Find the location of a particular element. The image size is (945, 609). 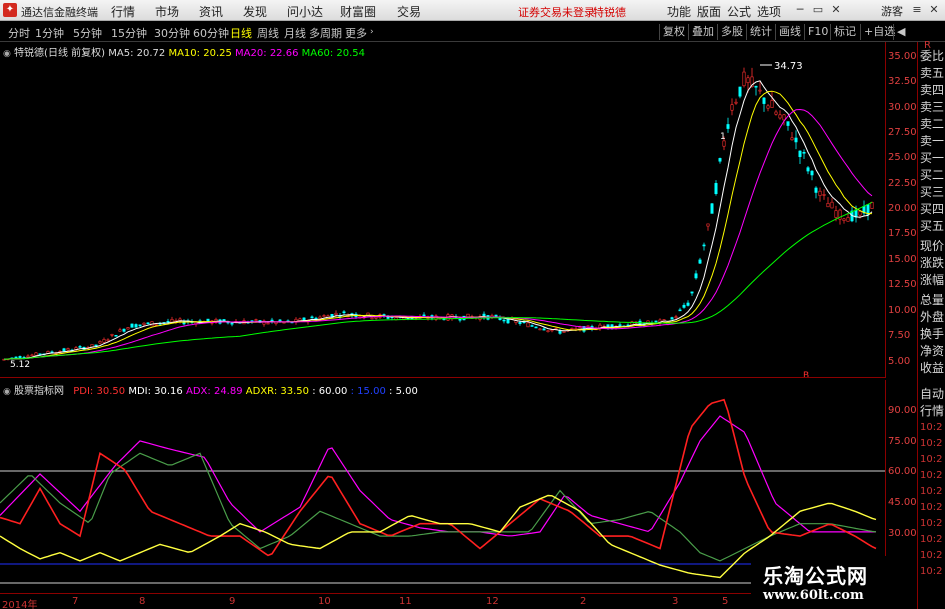

tf-more-chevron-icon: › is located at coordinates (372, 32).